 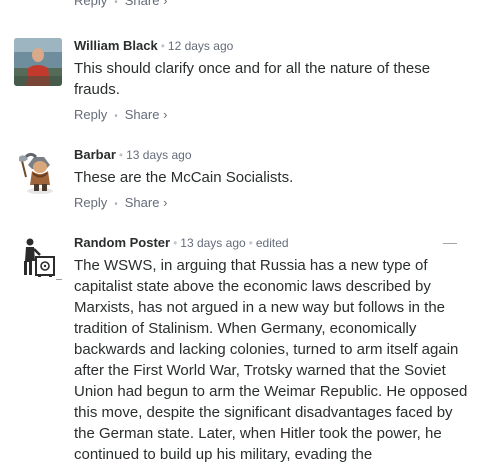 What do you see at coordinates (95, 154) in the screenshot?
I see `author-name: Barbar` at bounding box center [95, 154].